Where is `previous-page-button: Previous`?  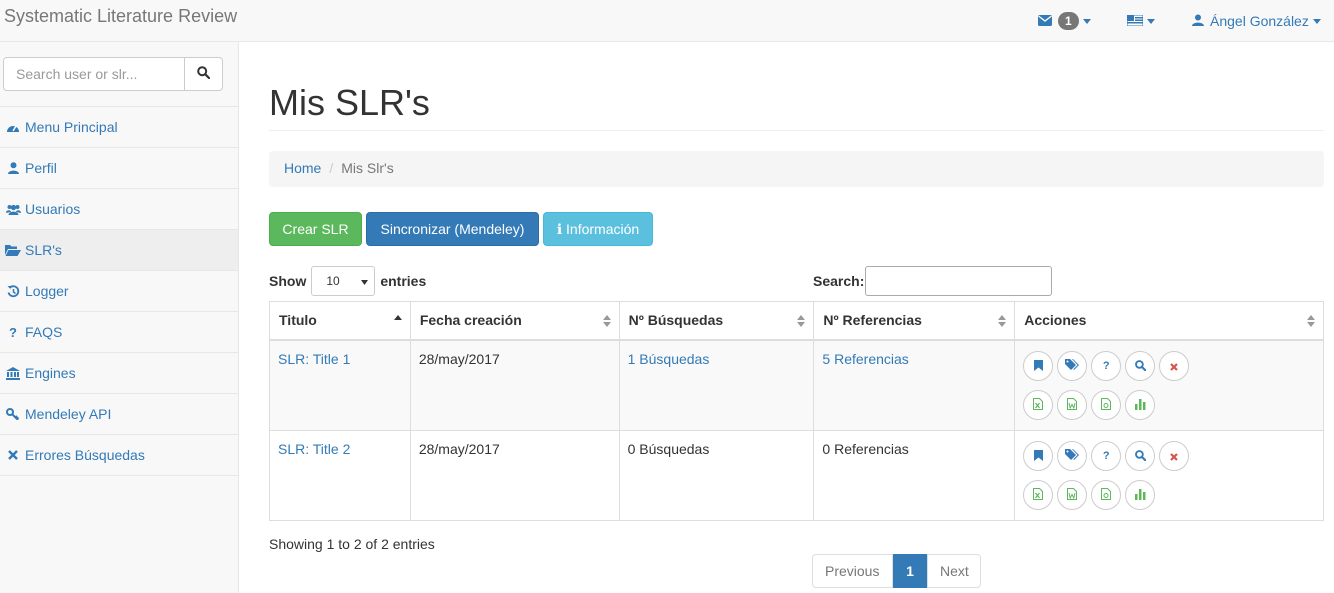 previous-page-button: Previous is located at coordinates (852, 571).